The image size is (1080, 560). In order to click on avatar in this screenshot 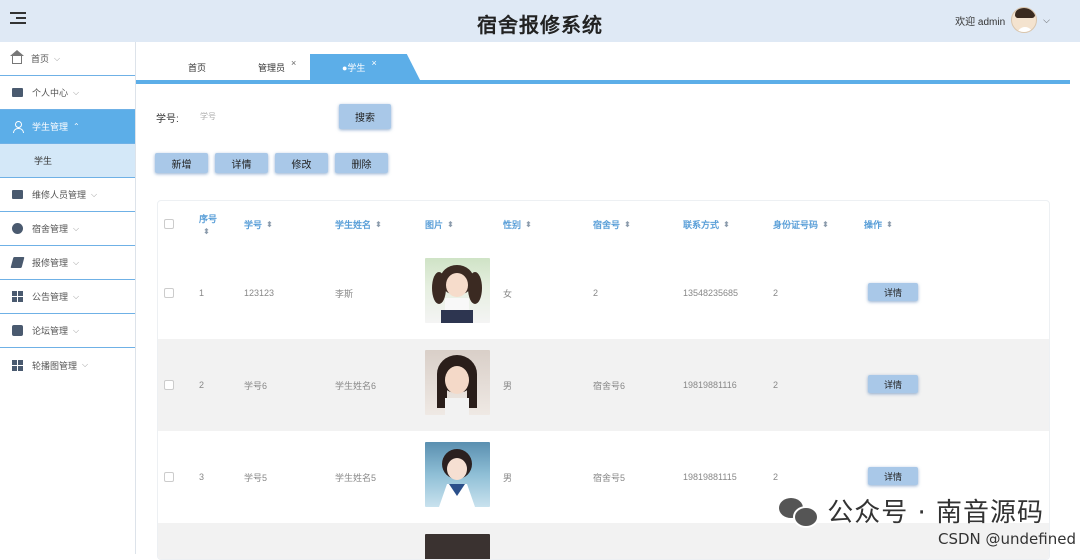, I will do `click(1024, 20)`.